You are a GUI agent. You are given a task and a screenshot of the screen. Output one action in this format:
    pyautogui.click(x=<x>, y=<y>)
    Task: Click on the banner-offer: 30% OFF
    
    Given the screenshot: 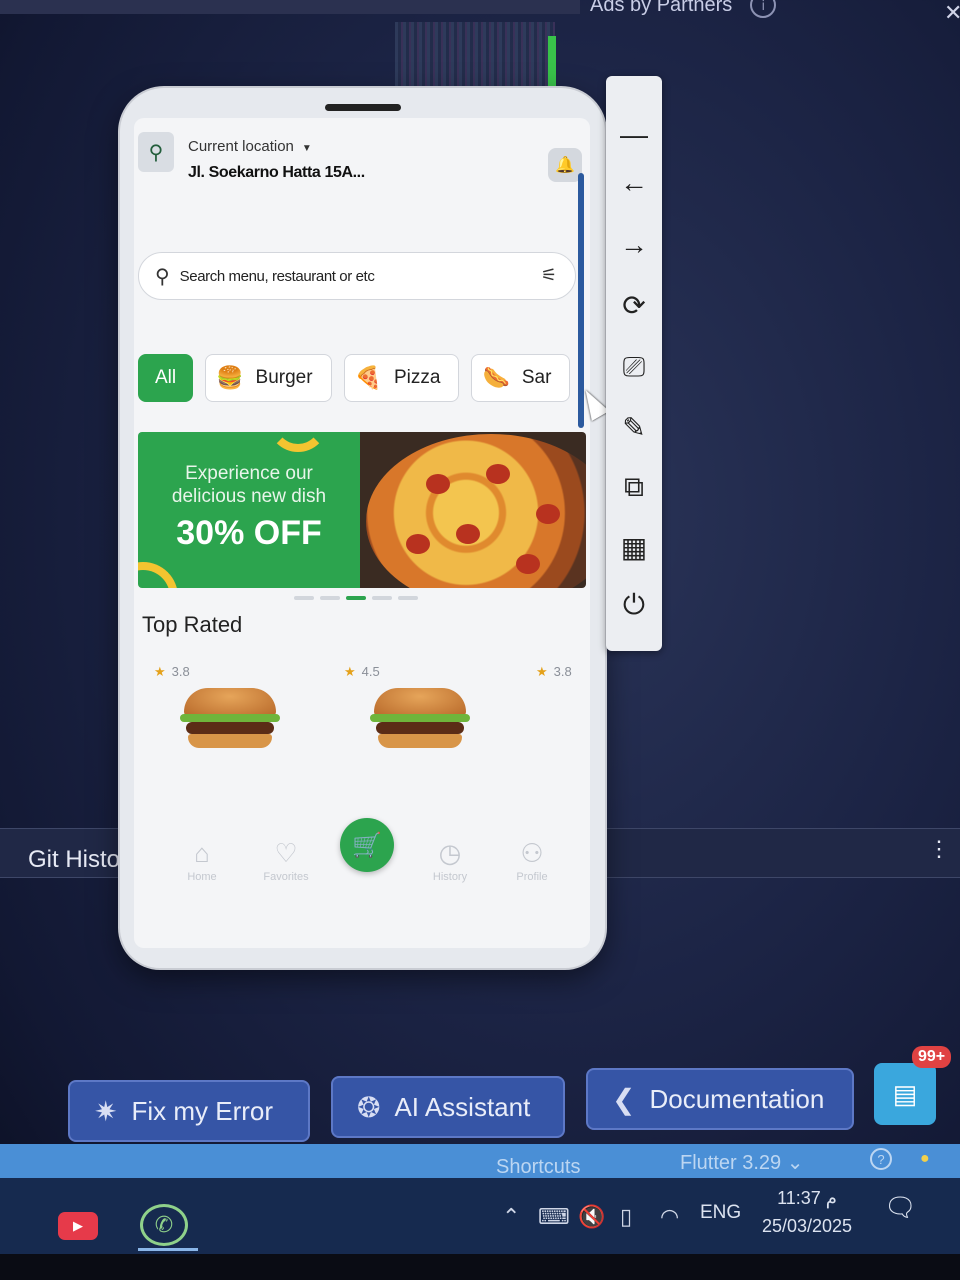 What is the action you would take?
    pyautogui.click(x=249, y=533)
    